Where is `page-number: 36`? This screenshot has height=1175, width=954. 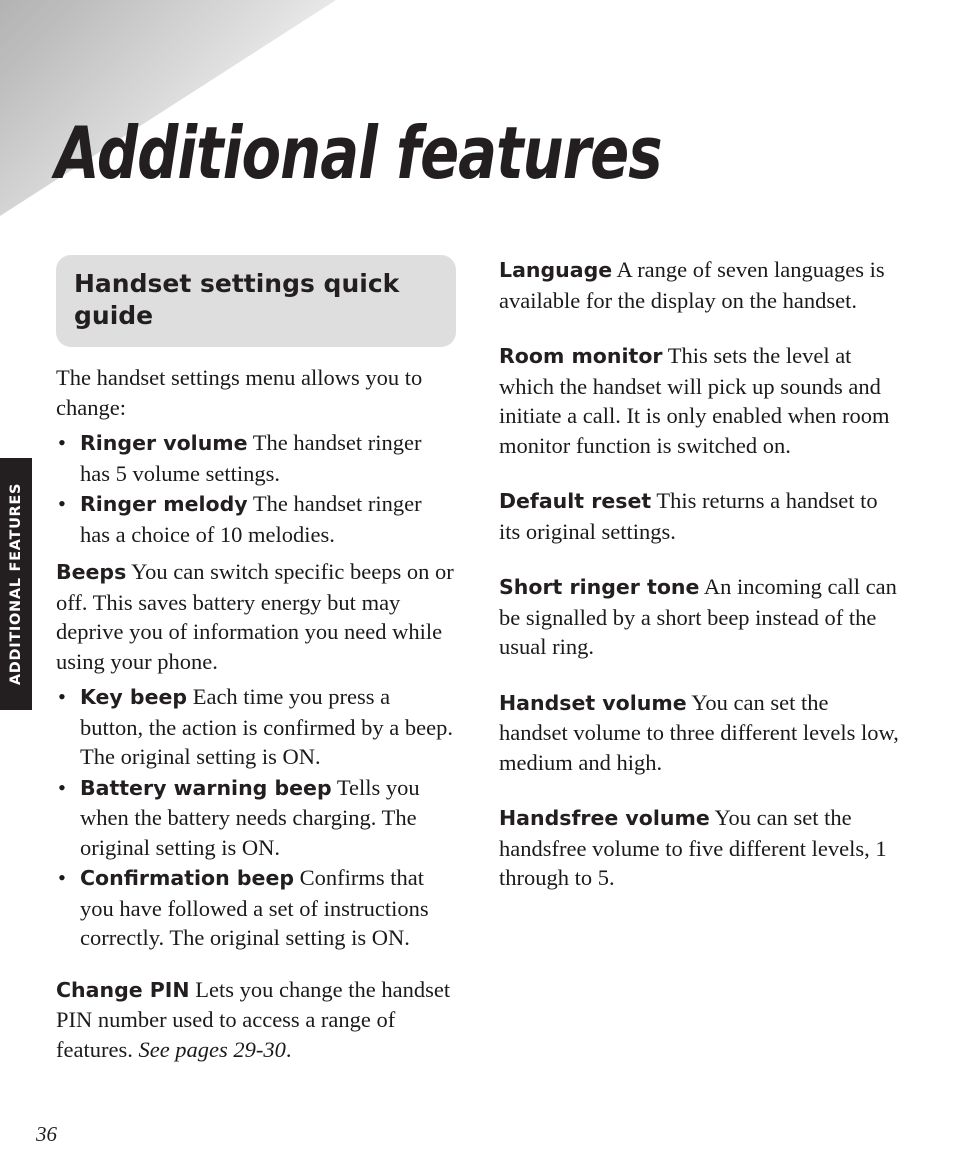 page-number: 36 is located at coordinates (46, 1134).